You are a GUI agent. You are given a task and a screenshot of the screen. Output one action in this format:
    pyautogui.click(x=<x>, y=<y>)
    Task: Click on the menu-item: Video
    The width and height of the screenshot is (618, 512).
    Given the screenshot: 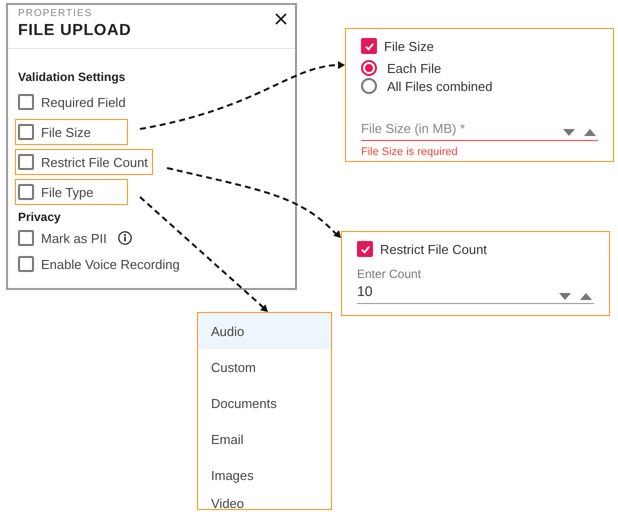 What is the action you would take?
    pyautogui.click(x=264, y=501)
    